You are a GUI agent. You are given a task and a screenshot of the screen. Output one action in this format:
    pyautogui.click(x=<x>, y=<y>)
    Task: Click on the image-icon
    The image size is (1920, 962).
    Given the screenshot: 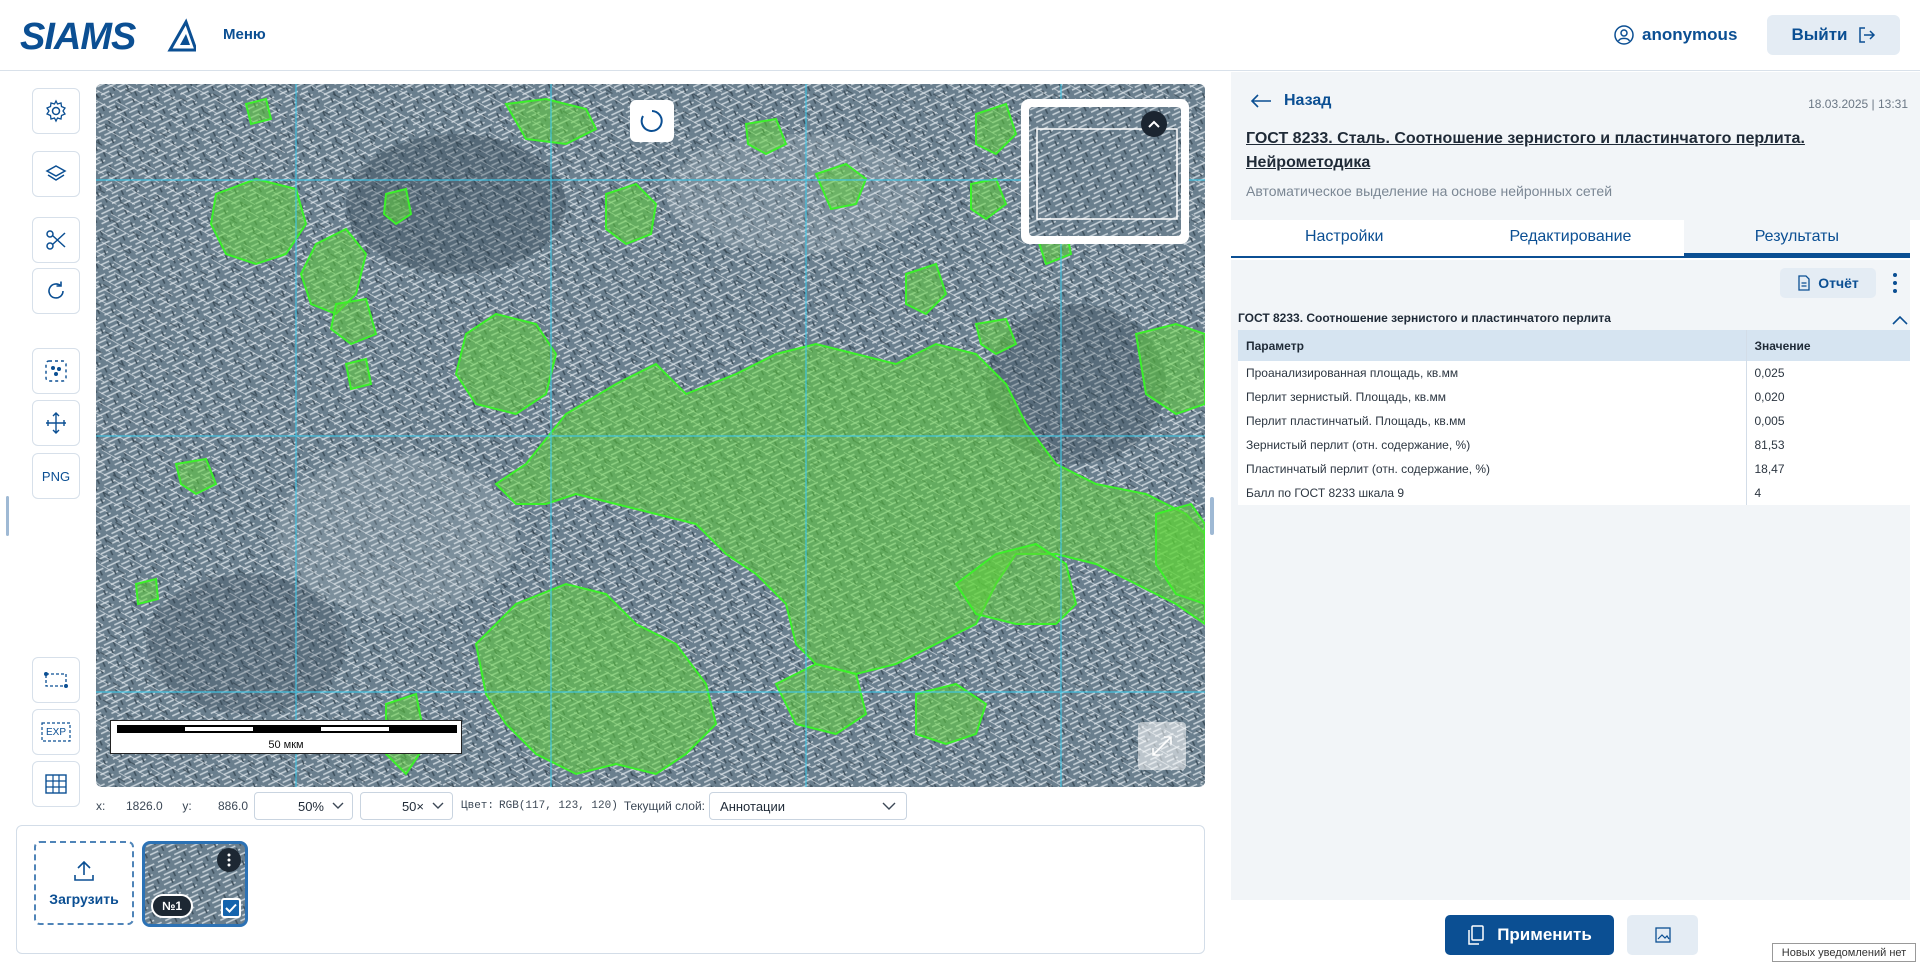 What is the action you would take?
    pyautogui.click(x=1662, y=935)
    